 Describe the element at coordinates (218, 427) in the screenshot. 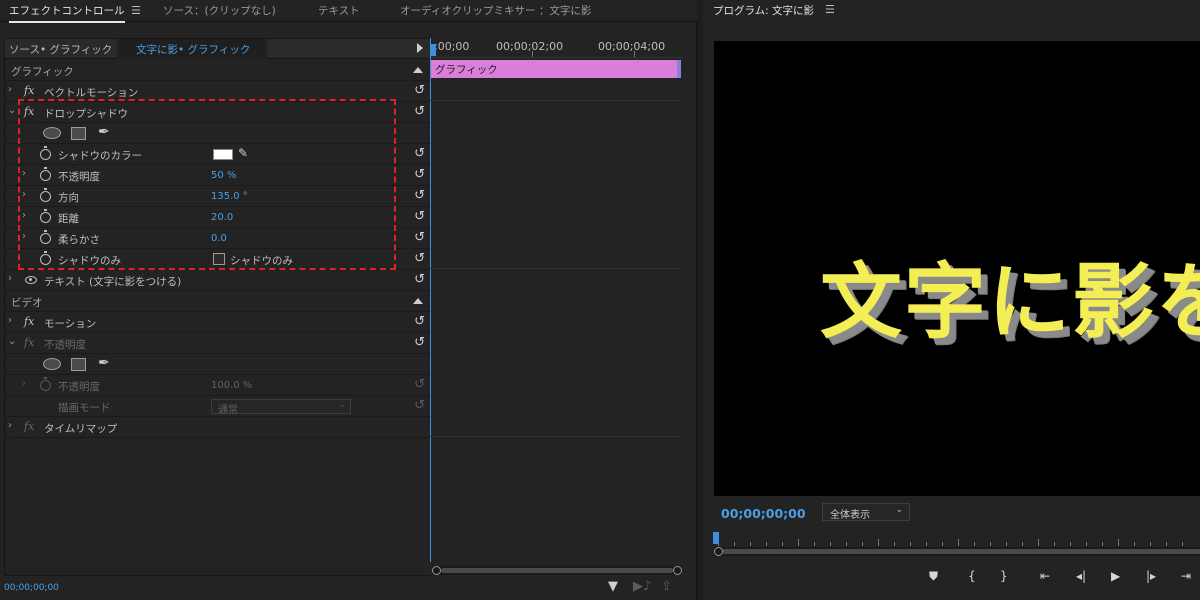

I see `effect-time-remap: › fx タイムリマップ` at that location.